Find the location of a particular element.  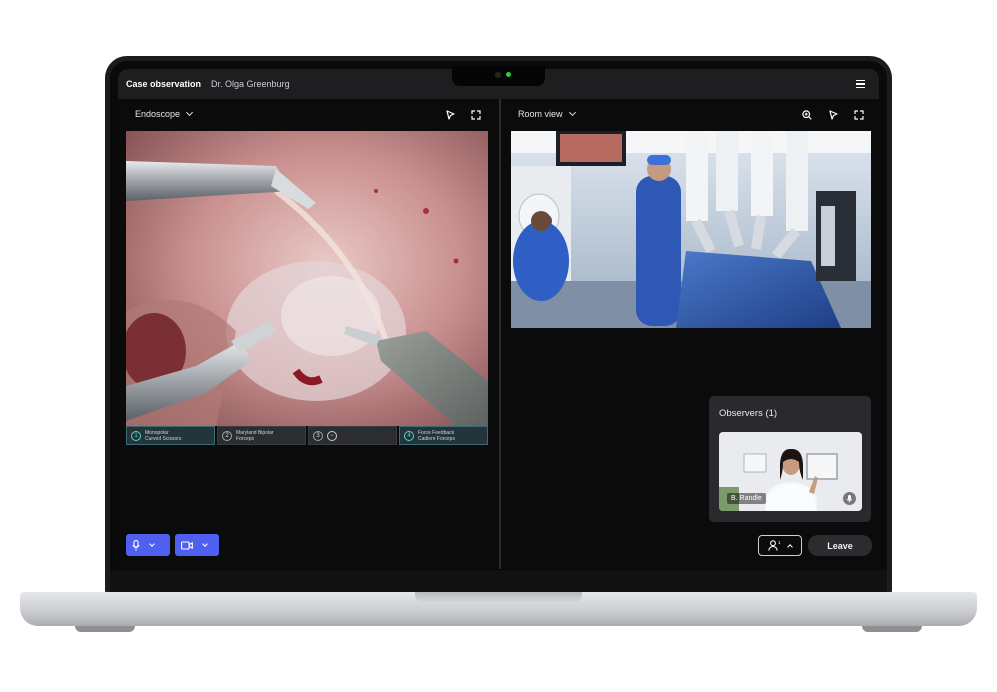

chevron-up-icon is located at coordinates (790, 547).